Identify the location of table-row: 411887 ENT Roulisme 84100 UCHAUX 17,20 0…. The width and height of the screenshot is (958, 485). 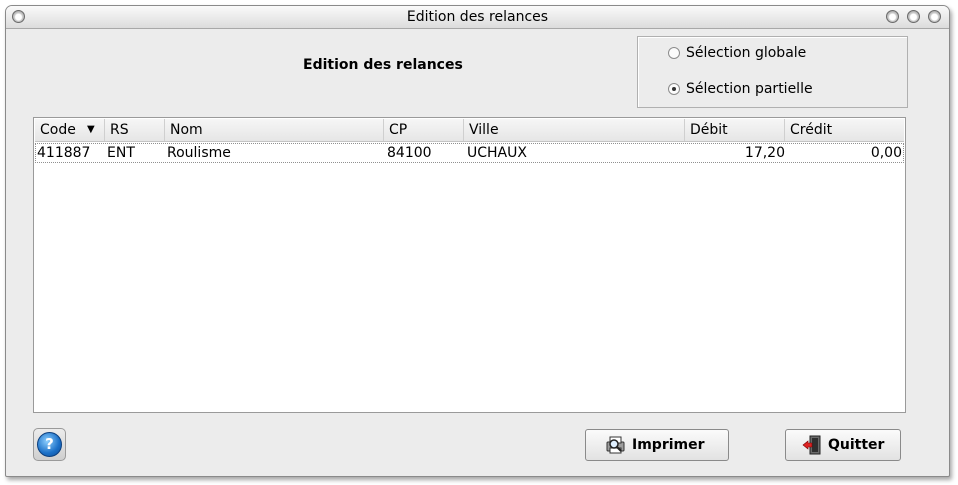
(469, 153).